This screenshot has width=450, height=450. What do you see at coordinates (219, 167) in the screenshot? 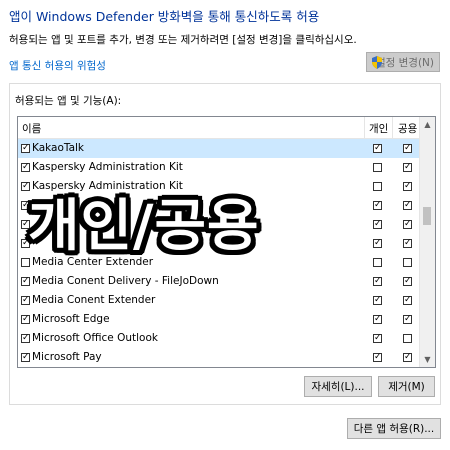
I see `table-row: ✓ Kaspersky Administration Kit ✓` at bounding box center [219, 167].